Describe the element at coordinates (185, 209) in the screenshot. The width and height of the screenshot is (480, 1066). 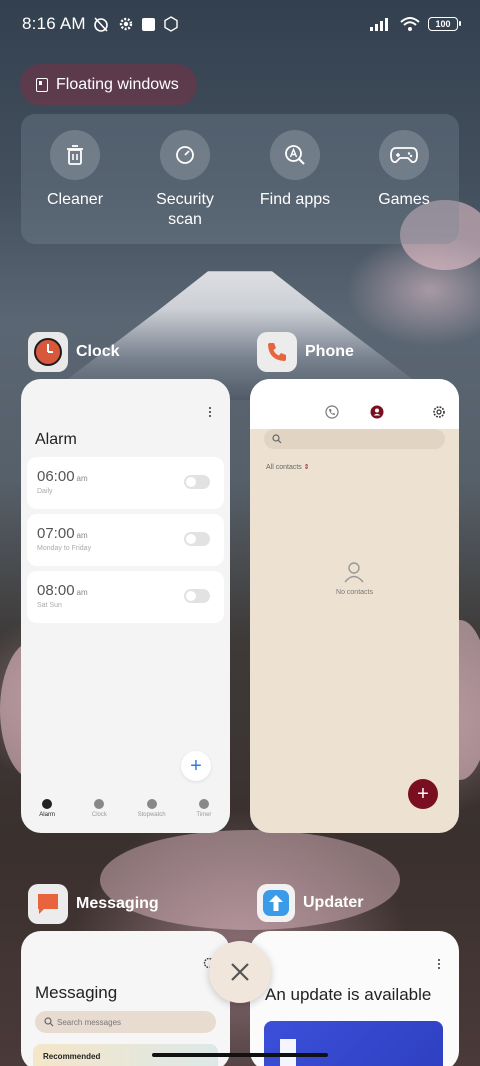
I see `security-scan-label: Security scan` at that location.